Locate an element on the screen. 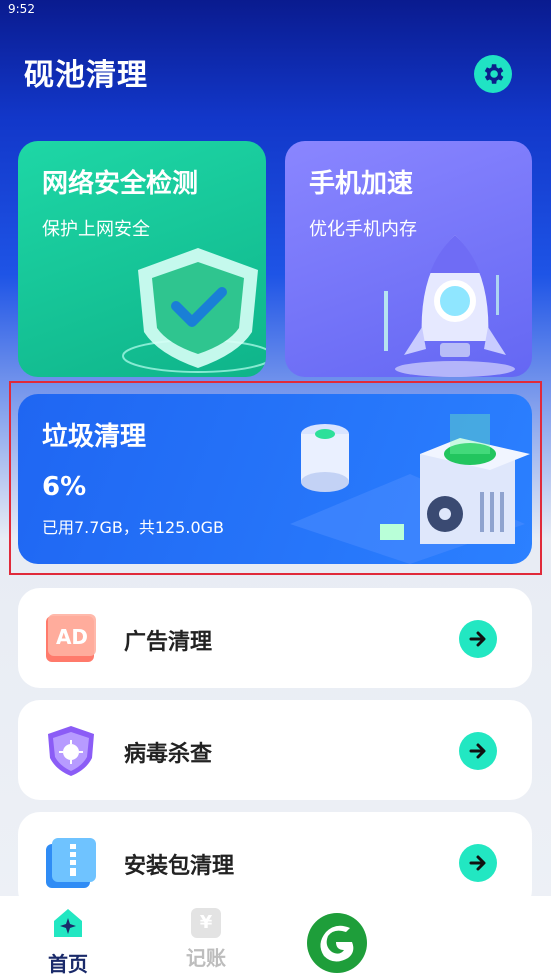 This screenshot has width=551, height=980. network-card-title: 网络安全检测 is located at coordinates (120, 184).